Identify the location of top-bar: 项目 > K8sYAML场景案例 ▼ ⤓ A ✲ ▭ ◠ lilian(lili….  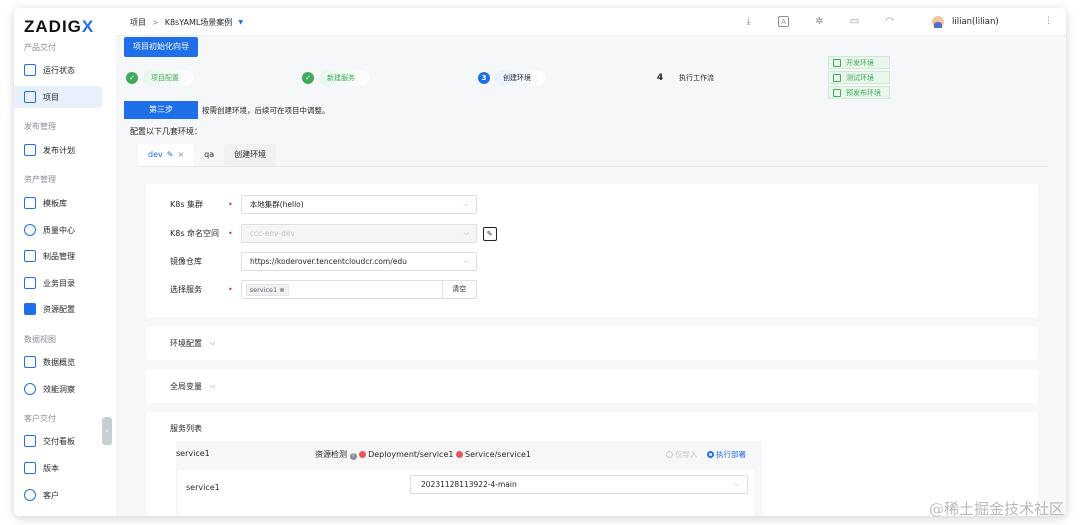
(591, 22).